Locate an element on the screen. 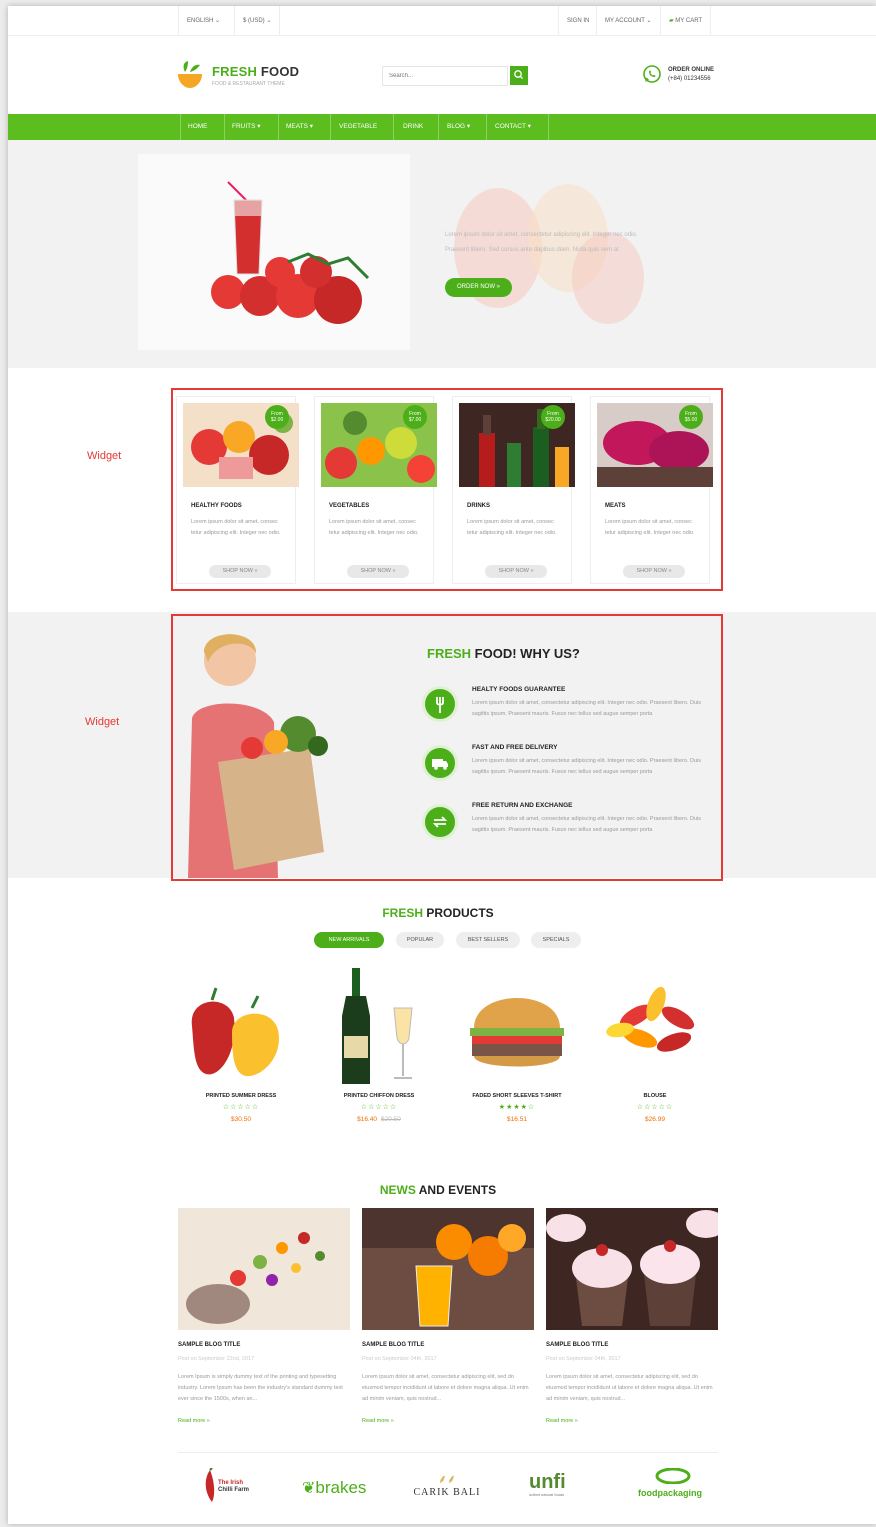  nav-vegetable: VEGETABLE is located at coordinates (358, 127).